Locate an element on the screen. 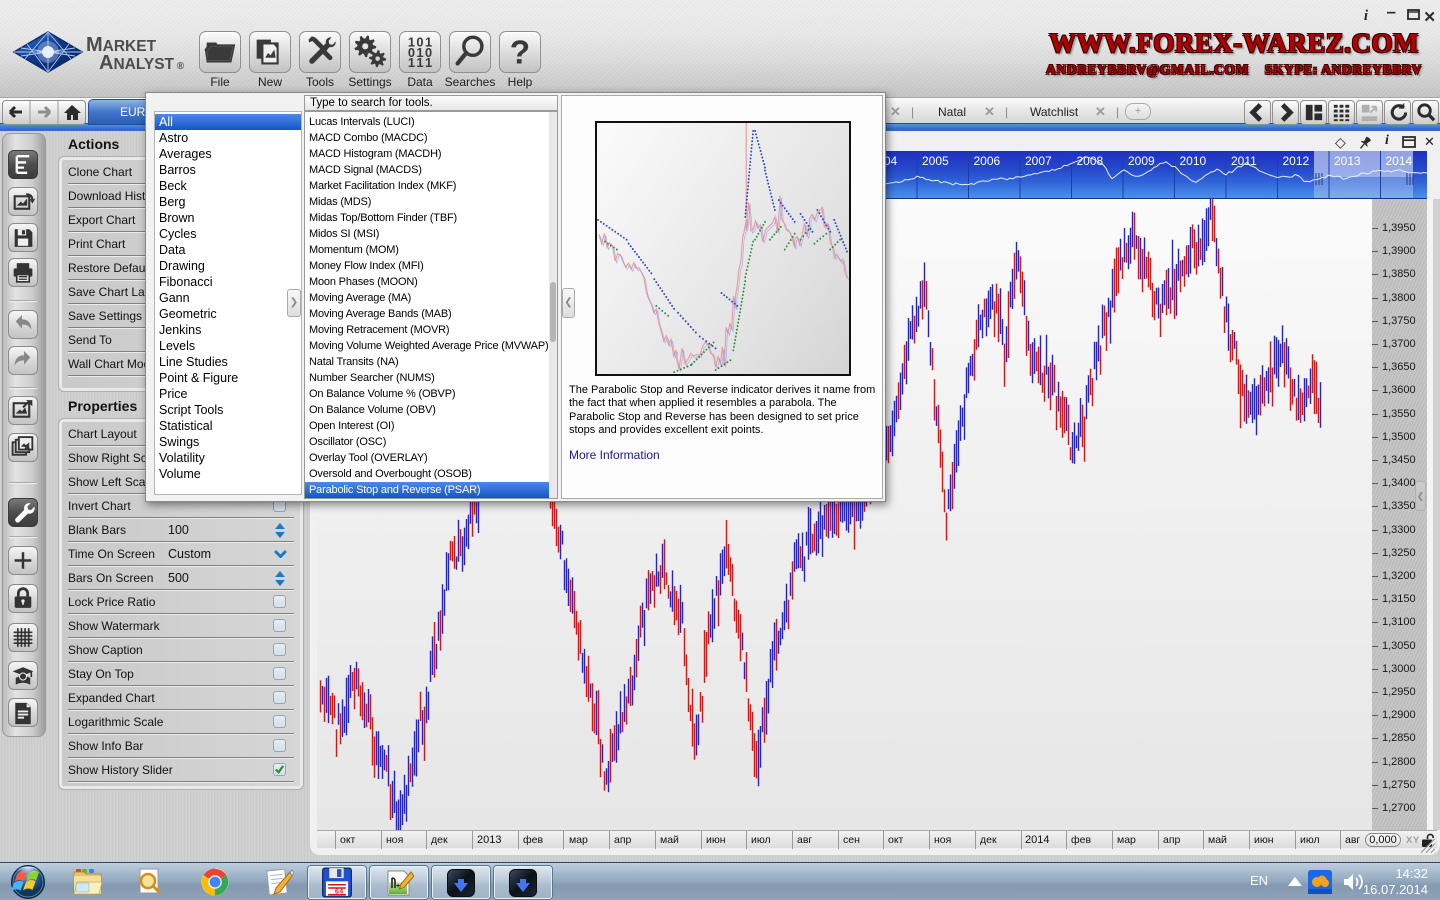 The width and height of the screenshot is (1440, 900). svg-text: 2006 is located at coordinates (987, 161).